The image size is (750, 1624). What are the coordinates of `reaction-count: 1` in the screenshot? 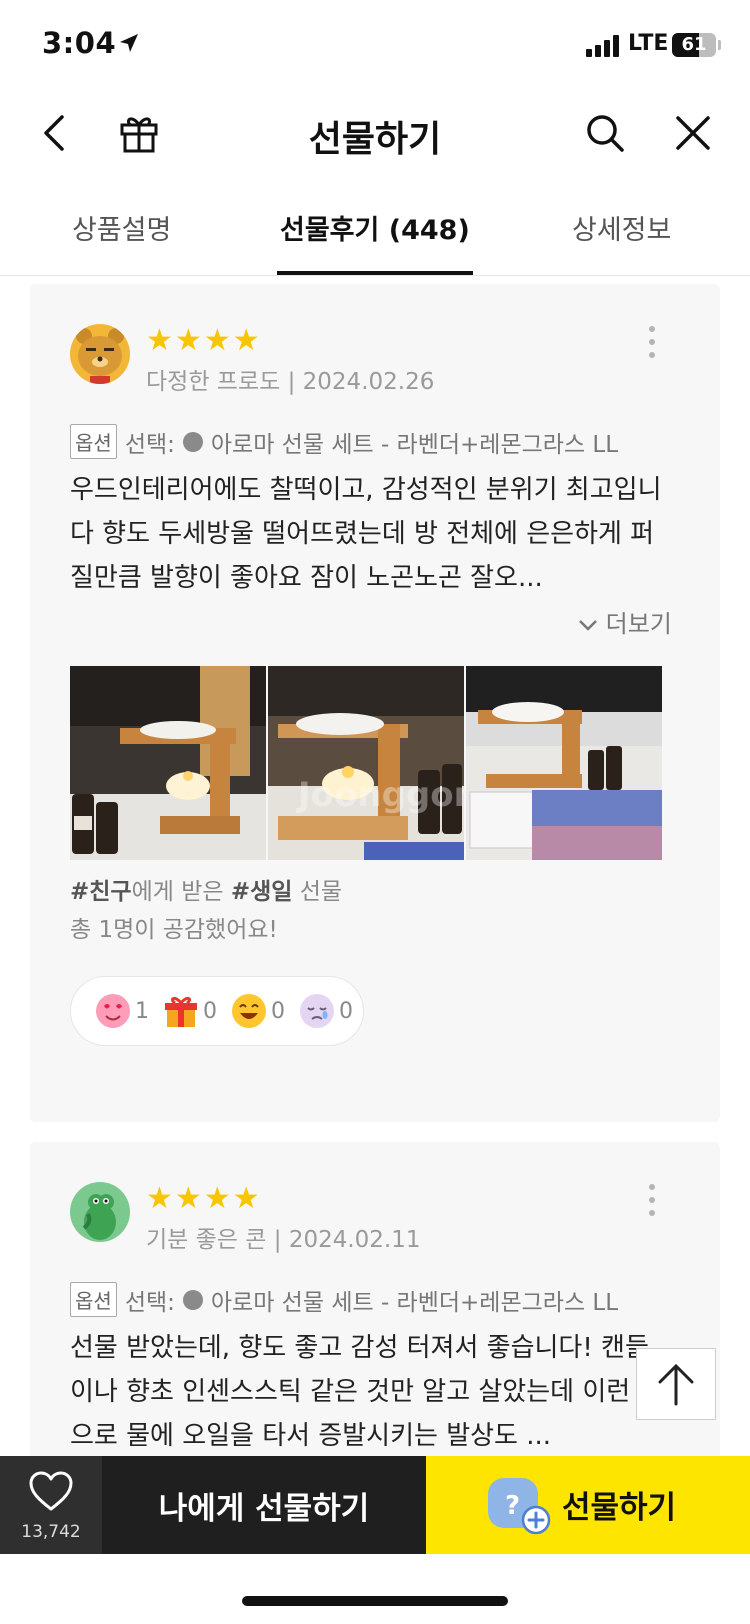 It's located at (142, 1011).